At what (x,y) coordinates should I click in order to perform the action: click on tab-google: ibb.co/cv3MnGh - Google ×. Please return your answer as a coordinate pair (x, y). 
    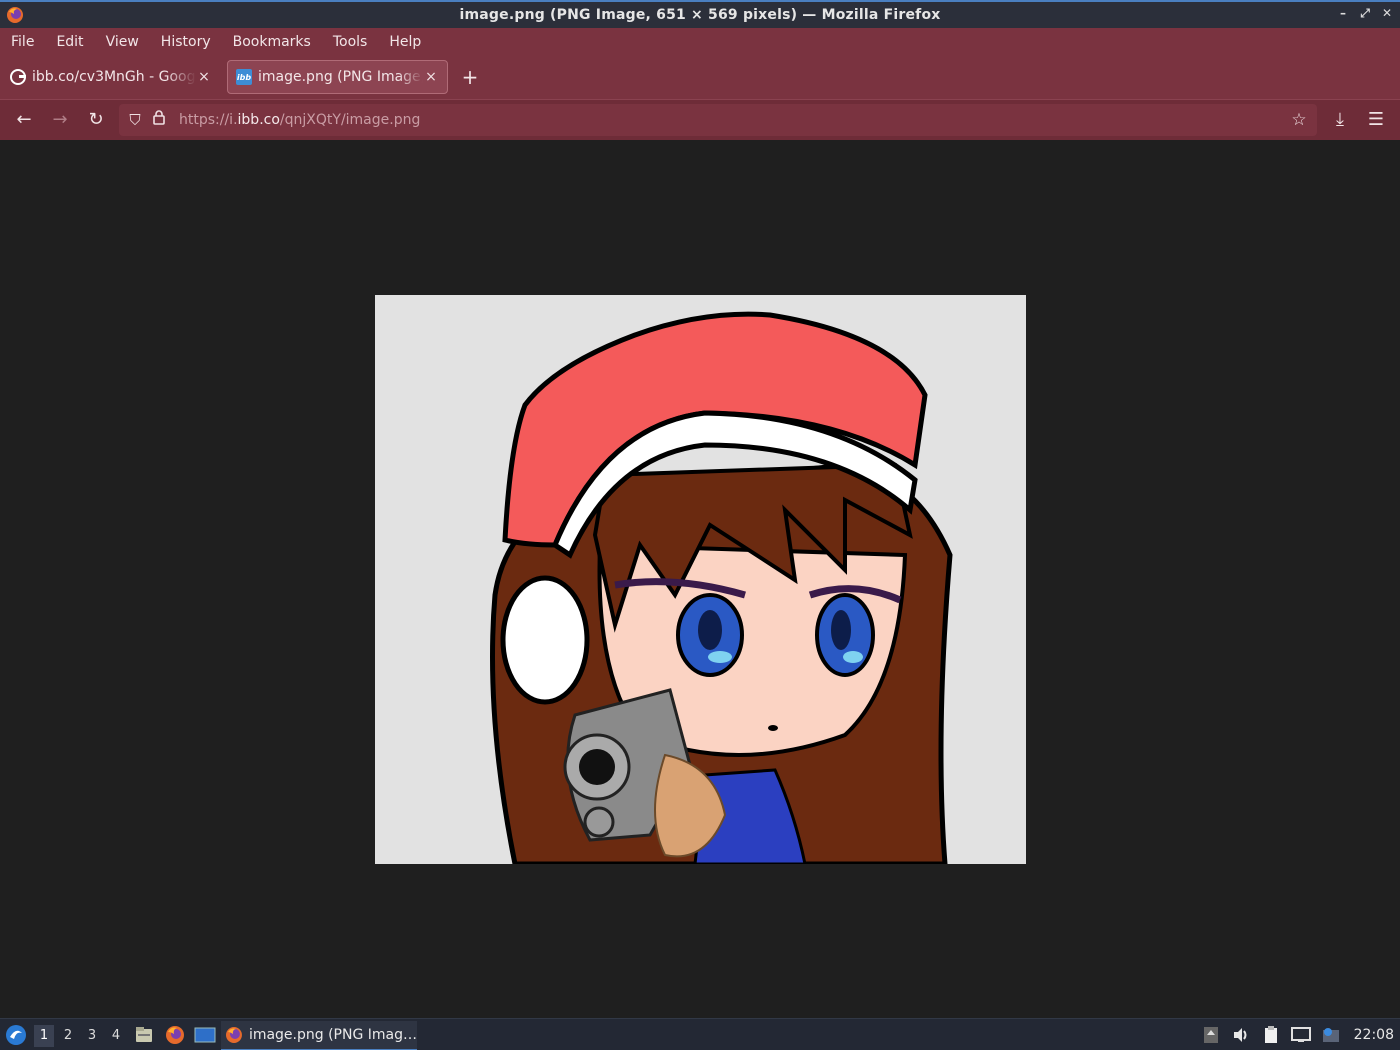
    Looking at the image, I should click on (111, 77).